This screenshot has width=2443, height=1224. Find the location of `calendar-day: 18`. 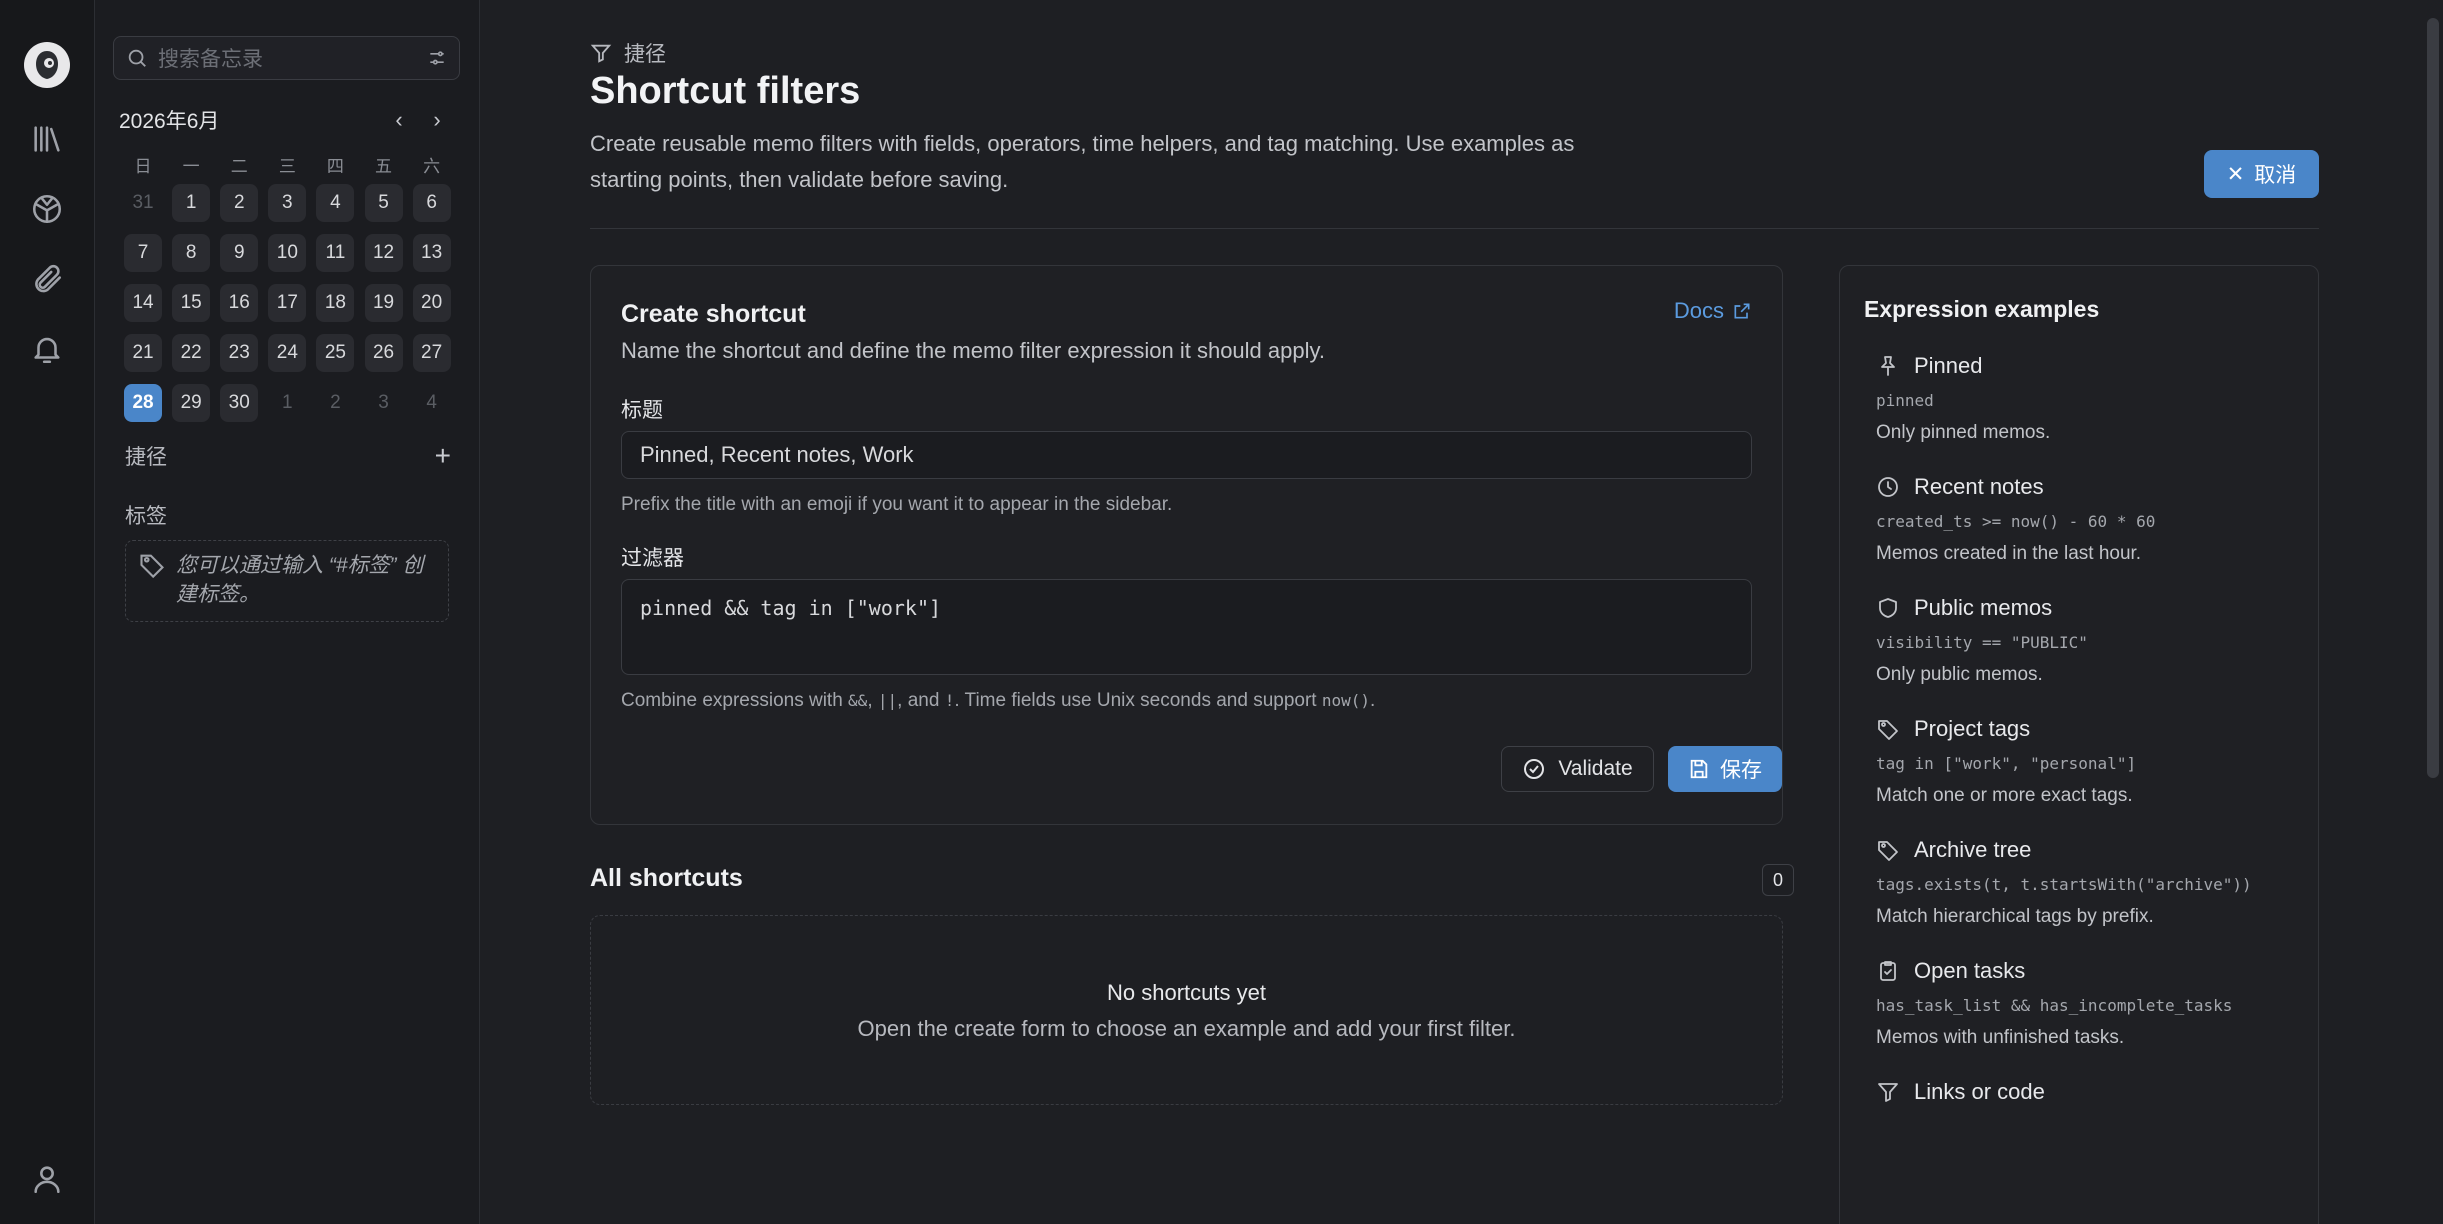

calendar-day: 18 is located at coordinates (335, 303).